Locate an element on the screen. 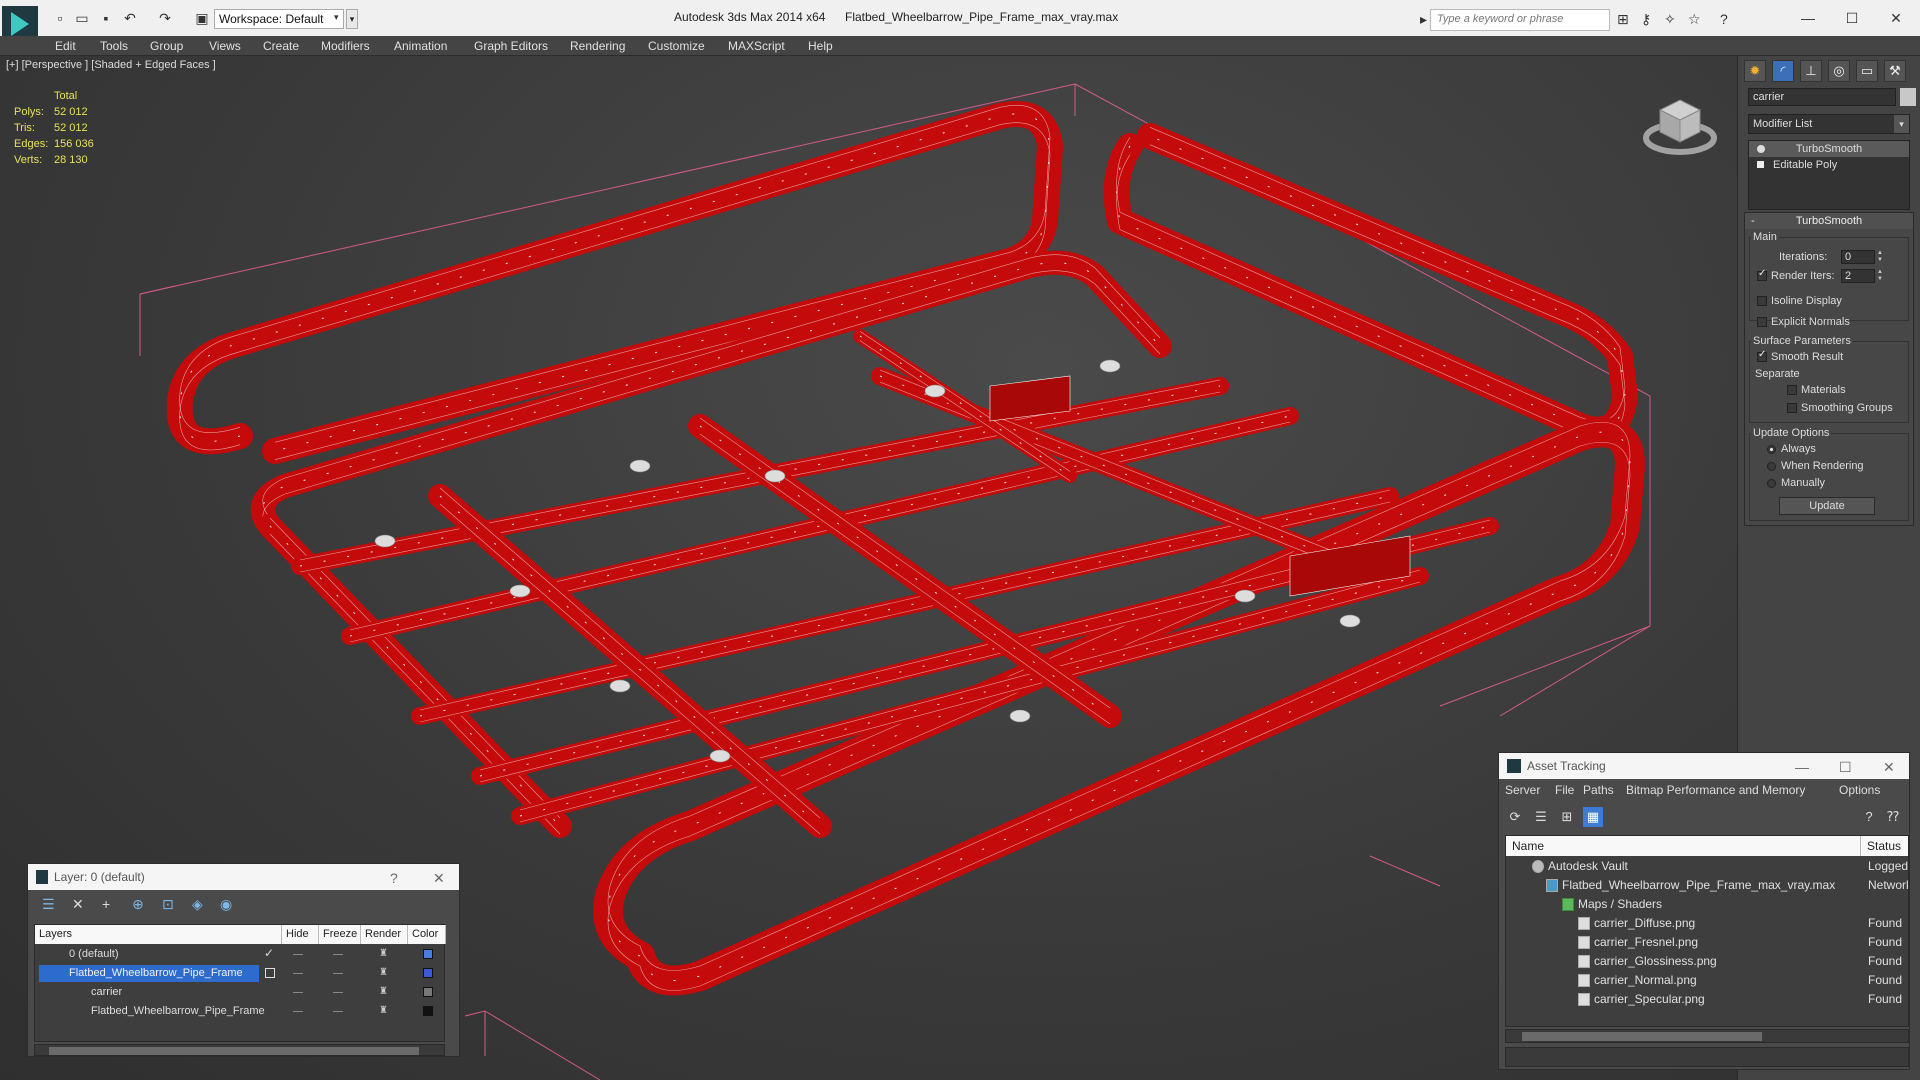  object-name: carrier is located at coordinates (149, 992).